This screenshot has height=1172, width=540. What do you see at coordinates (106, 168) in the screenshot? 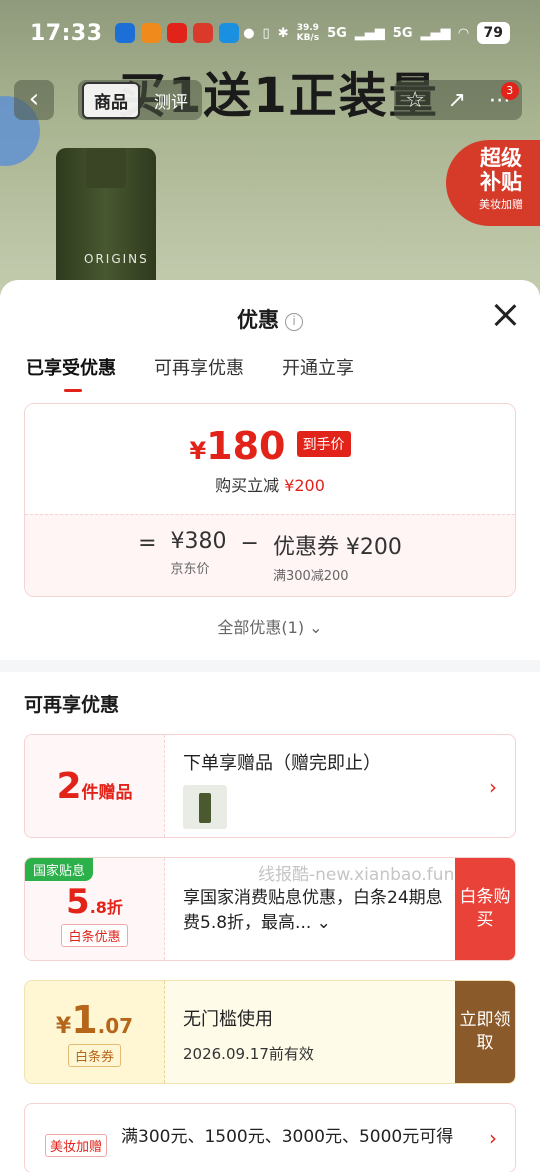
I see `product-bottle-cap` at bounding box center [106, 168].